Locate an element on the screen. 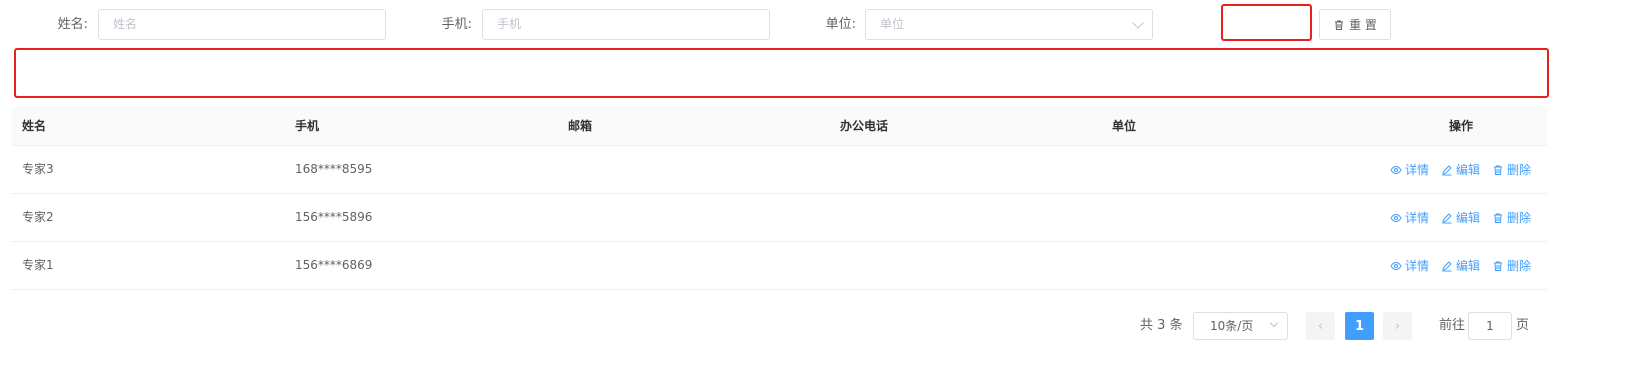 The image size is (1647, 384). header-phone: 手机 is located at coordinates (307, 126).